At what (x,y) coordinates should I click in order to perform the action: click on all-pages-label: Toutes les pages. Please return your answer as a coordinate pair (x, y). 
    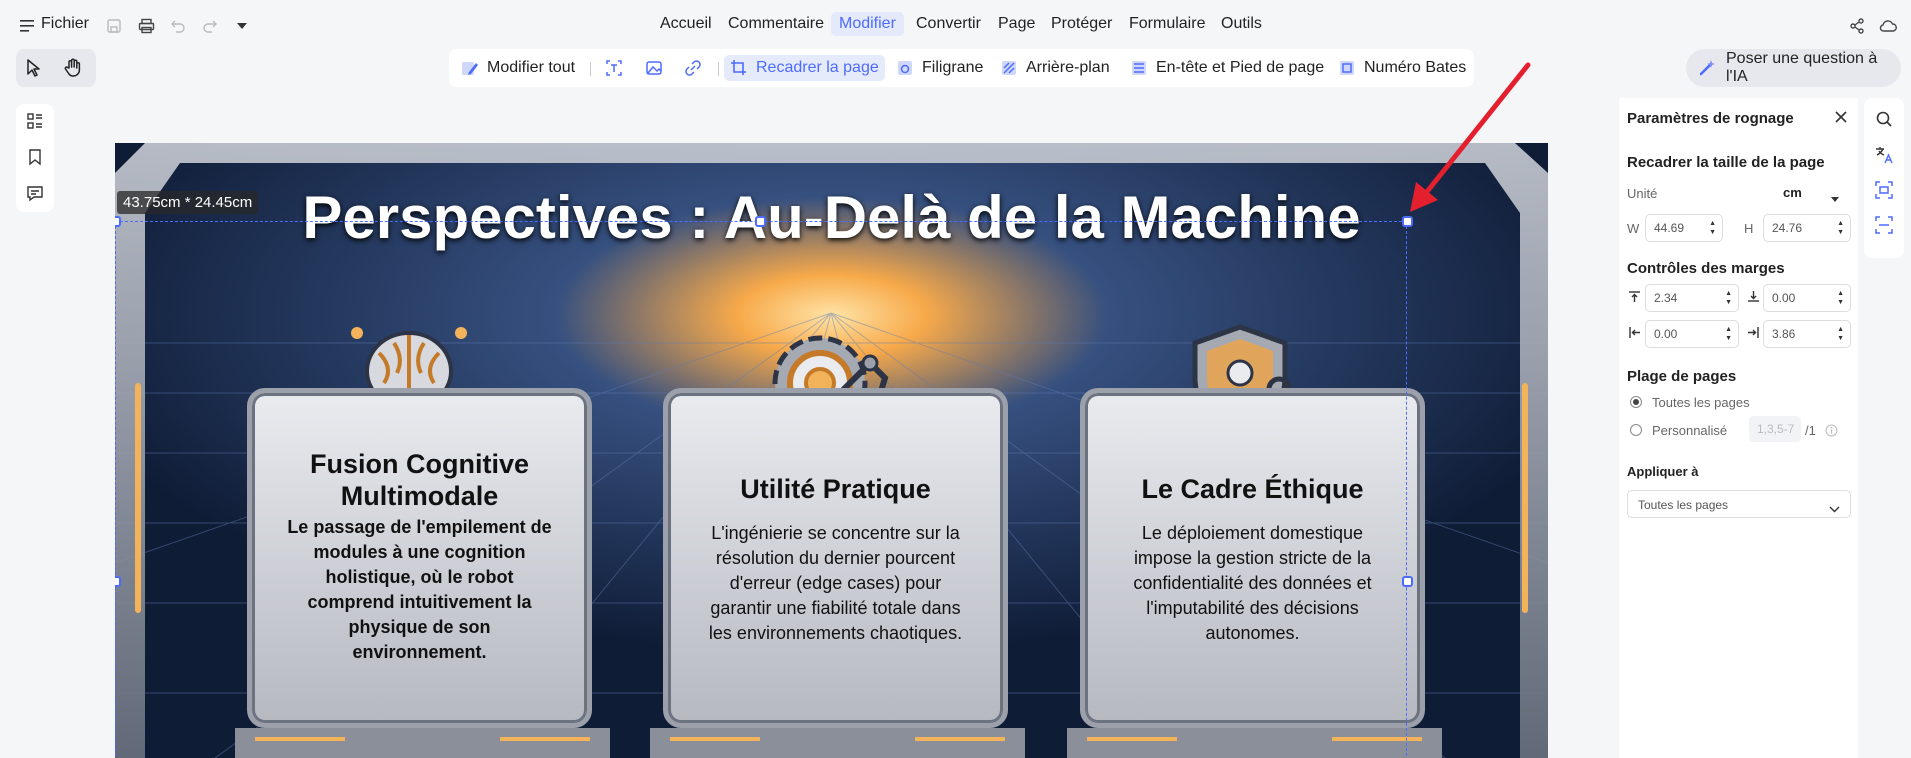
    Looking at the image, I should click on (1701, 402).